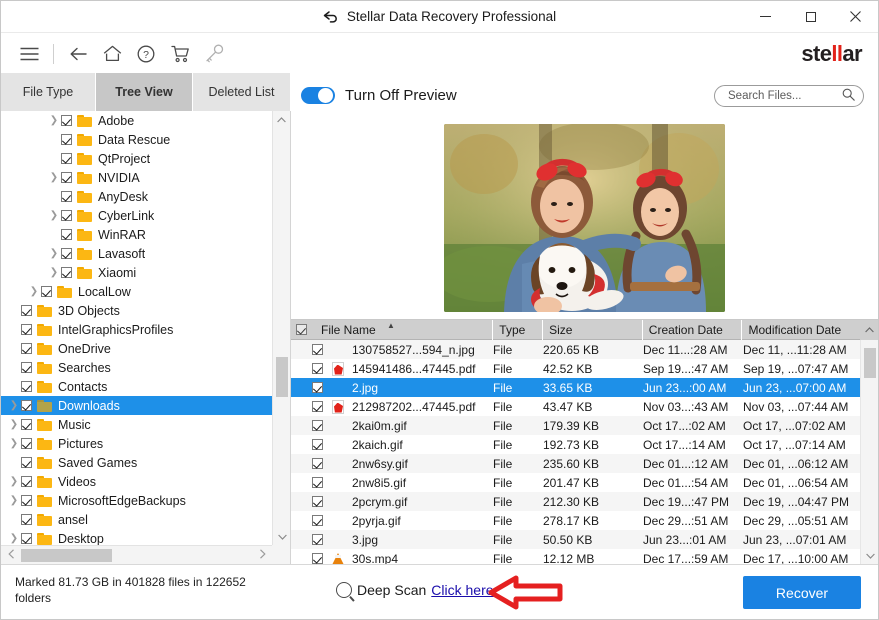  What do you see at coordinates (136, 405) in the screenshot?
I see `tree-item: ❯ Downloads` at bounding box center [136, 405].